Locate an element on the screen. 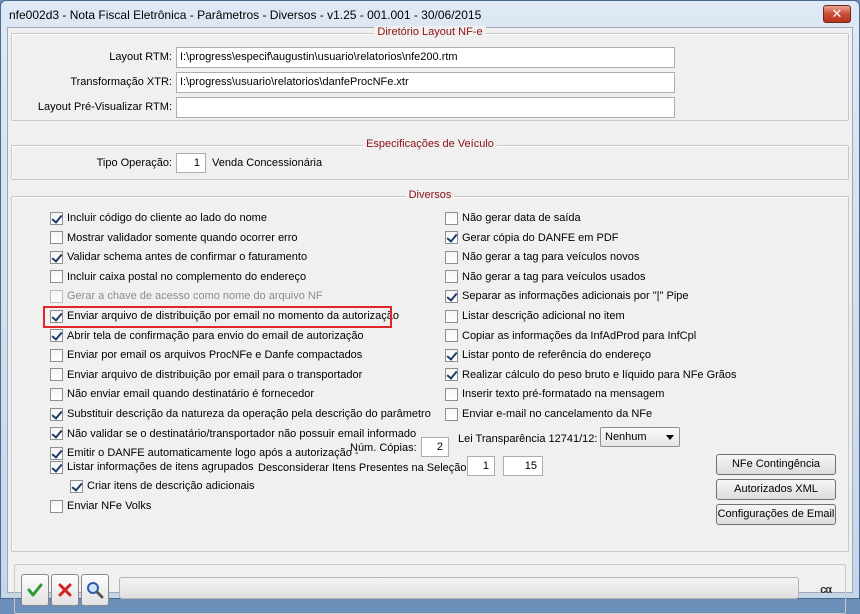  ignore-from-field: 1 is located at coordinates (481, 466).